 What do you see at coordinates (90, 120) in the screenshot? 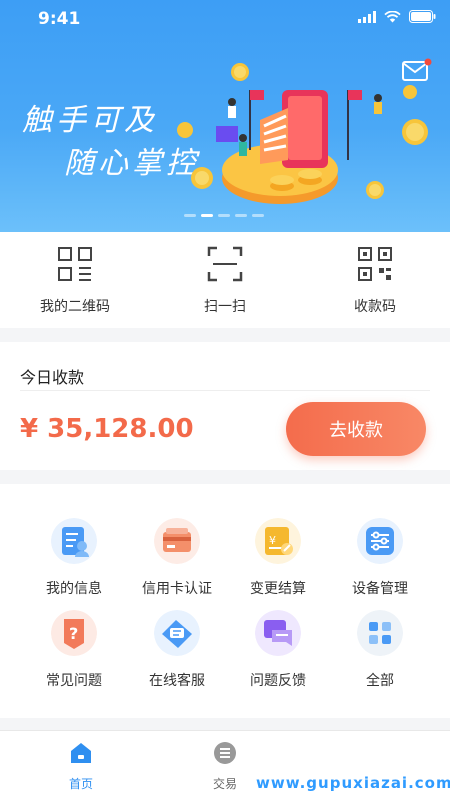
I see `banner-slogan-1: 触手可及` at bounding box center [90, 120].